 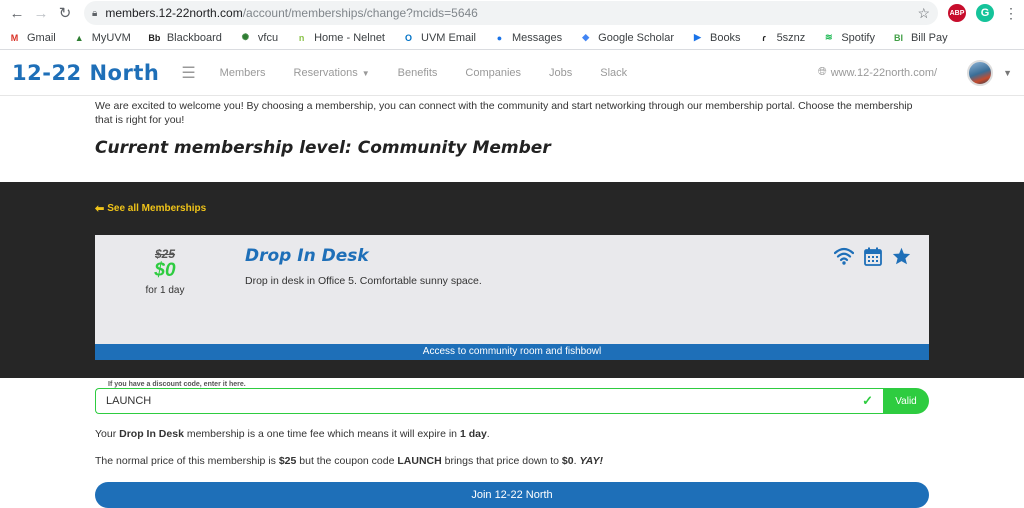 What do you see at coordinates (151, 434) in the screenshot?
I see `plan-name: Drop In Desk` at bounding box center [151, 434].